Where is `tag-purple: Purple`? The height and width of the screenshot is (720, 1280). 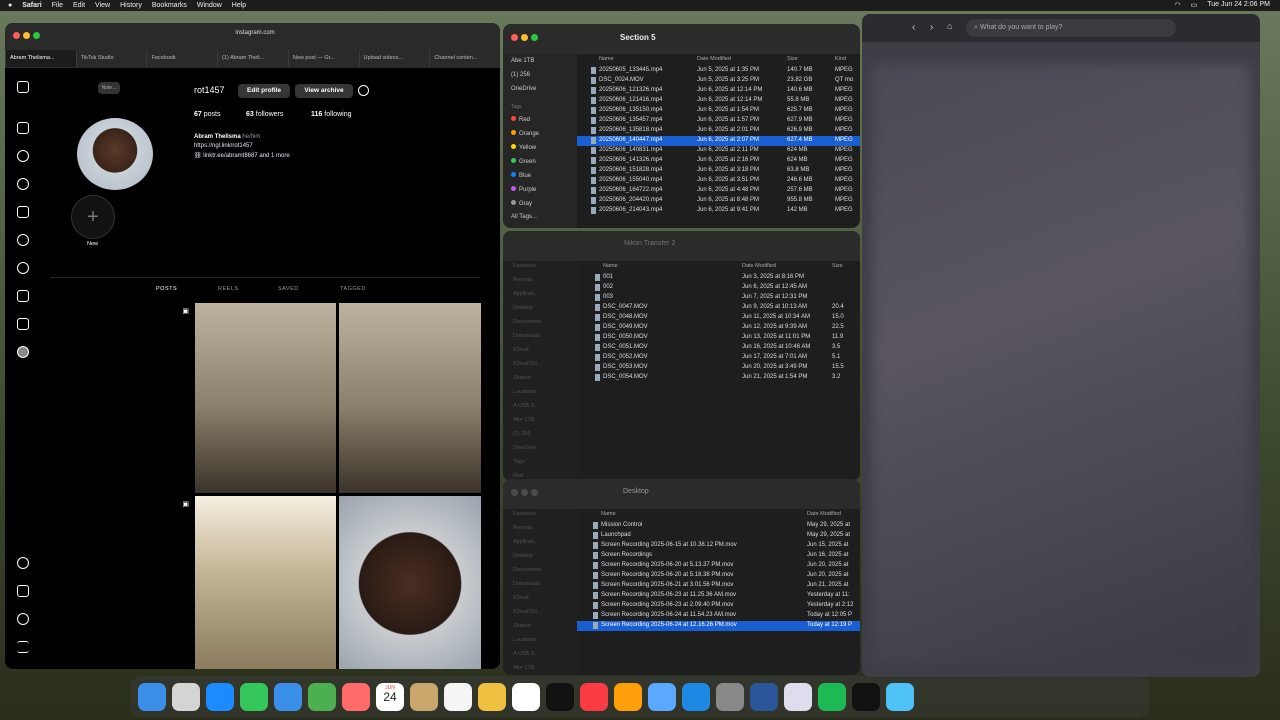
tag-purple: Purple is located at coordinates (523, 189).